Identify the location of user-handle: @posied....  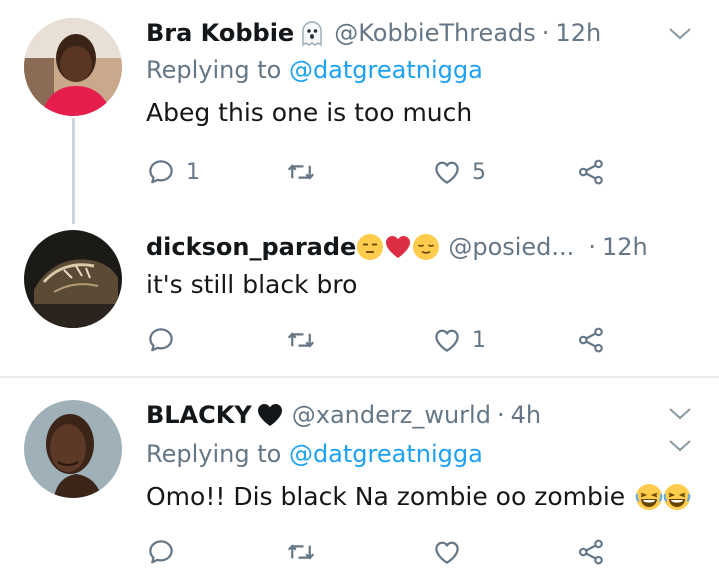
(511, 247).